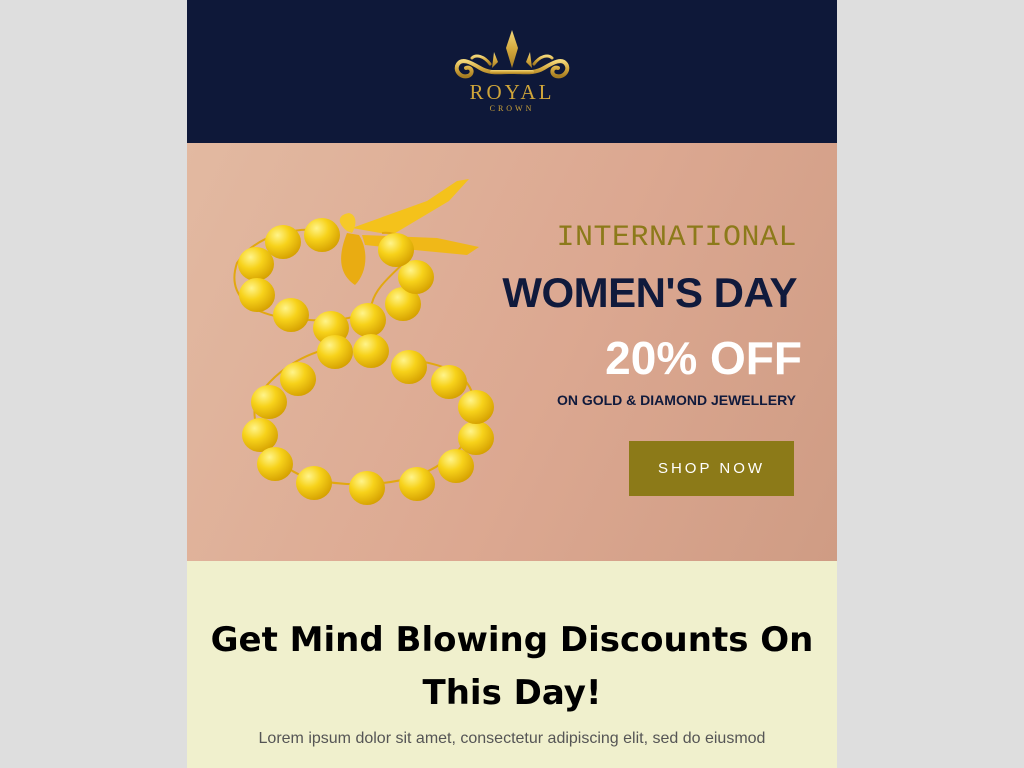 The image size is (1024, 768). I want to click on hero-eyebrow: INTERNATIONAL, so click(676, 238).